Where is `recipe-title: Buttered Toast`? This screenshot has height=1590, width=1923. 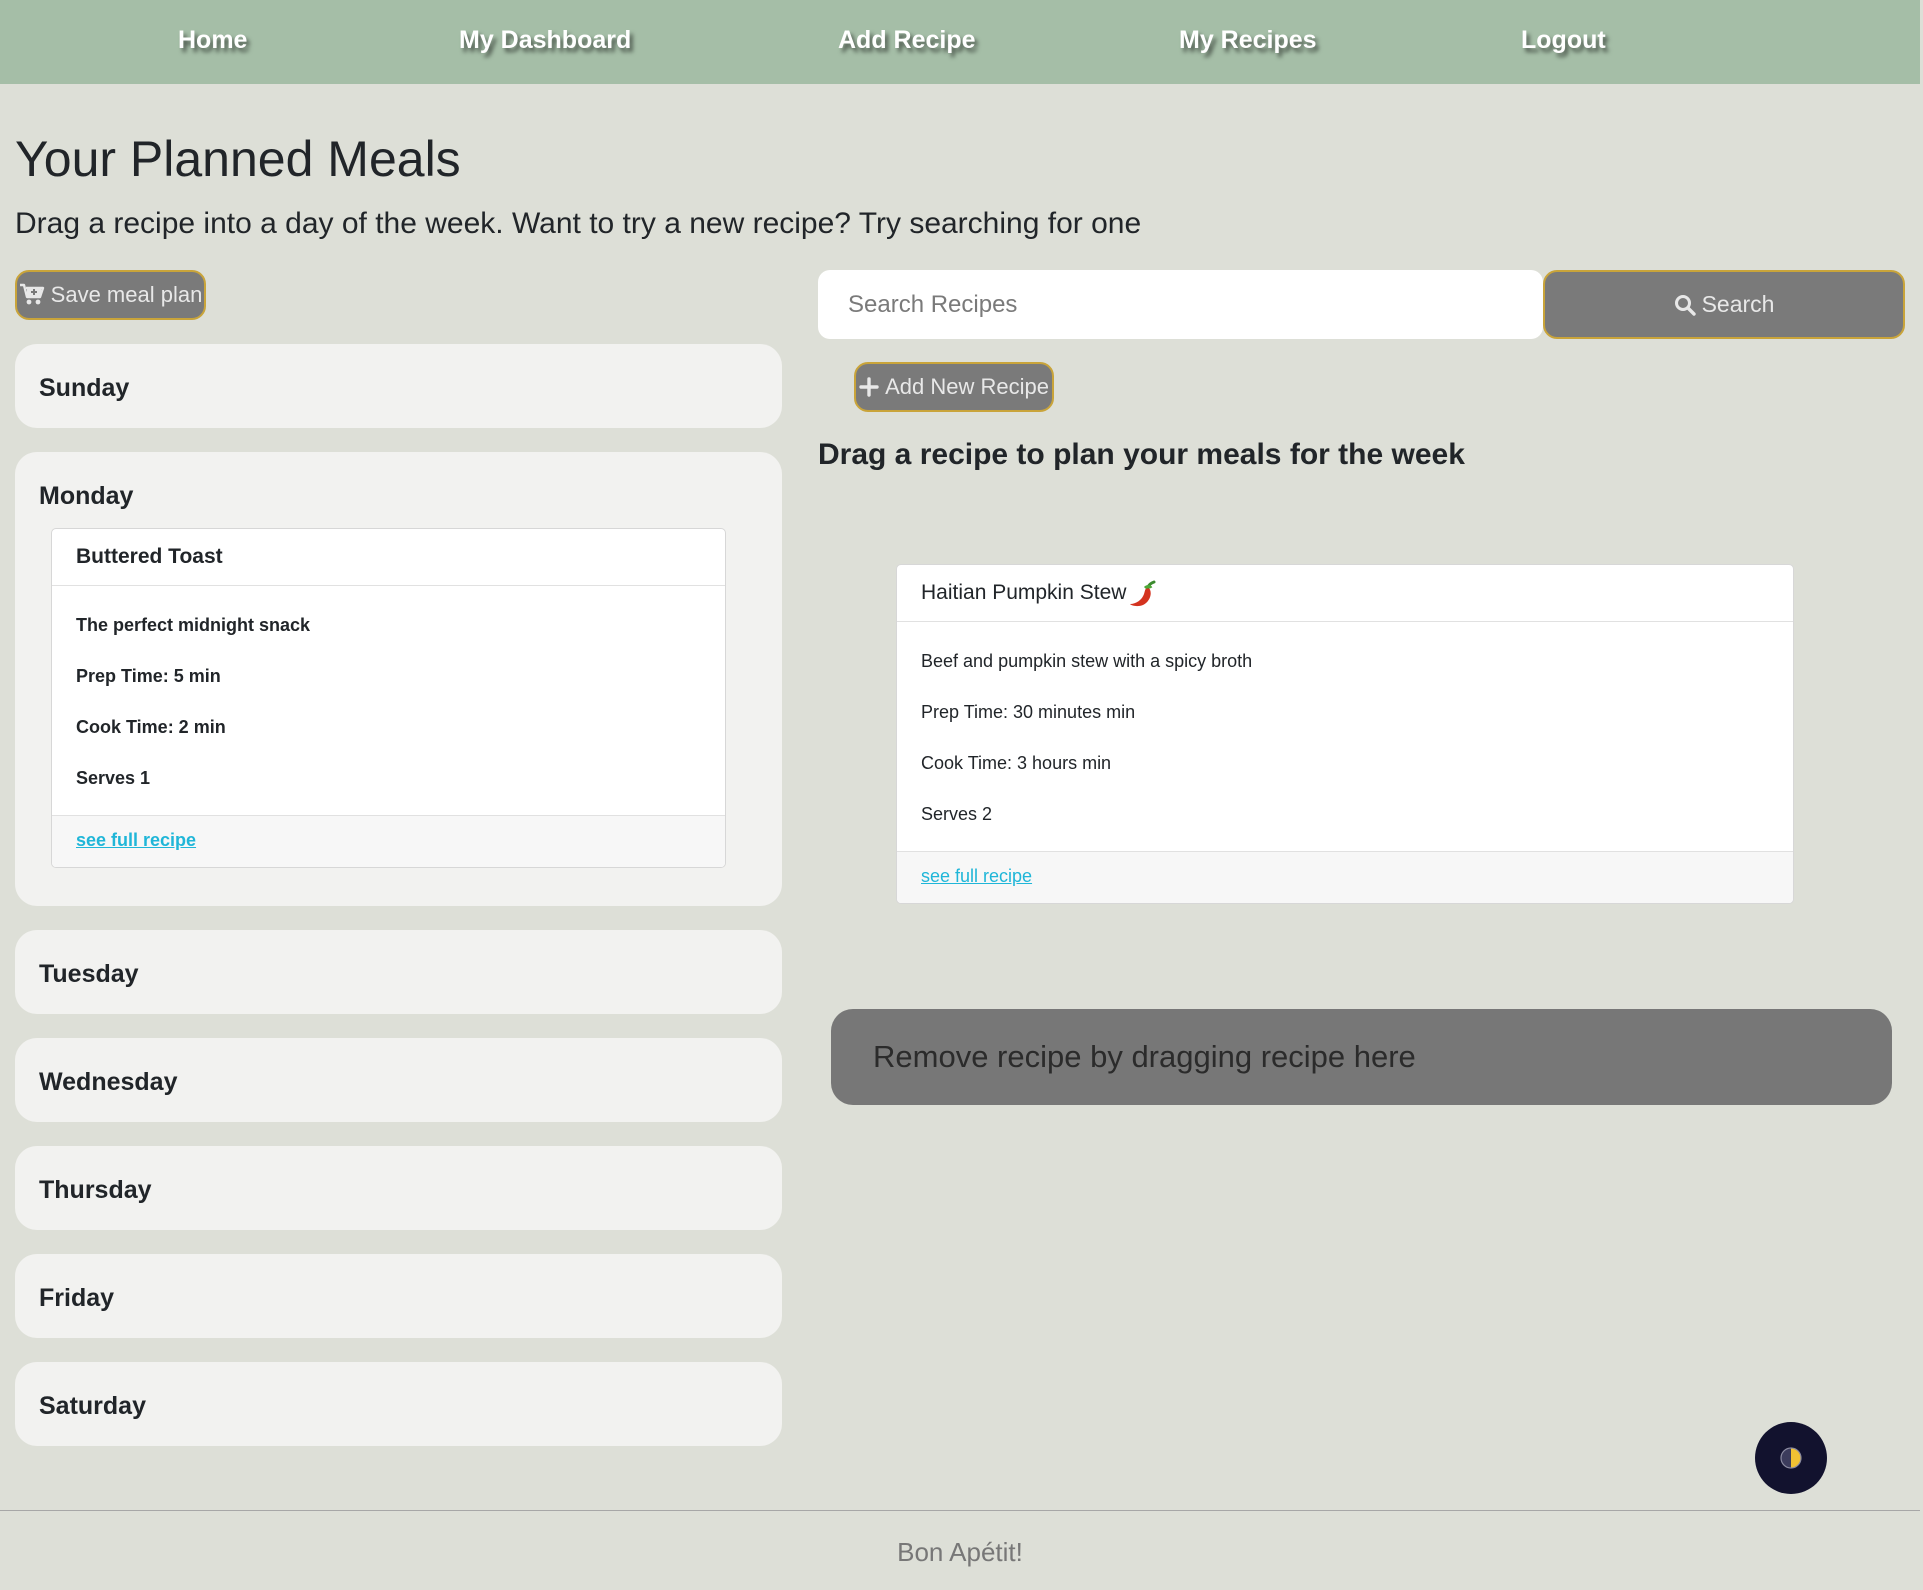 recipe-title: Buttered Toast is located at coordinates (149, 556).